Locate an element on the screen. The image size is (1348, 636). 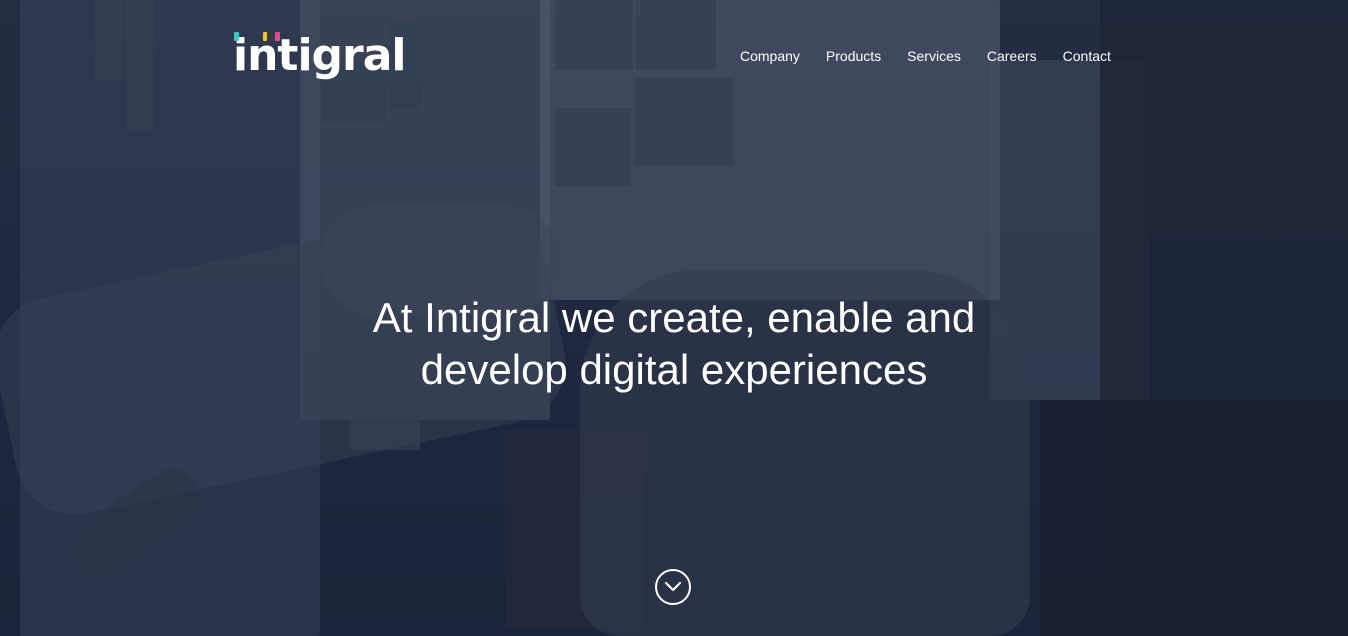
logo-wordmark: intigral is located at coordinates (319, 55).